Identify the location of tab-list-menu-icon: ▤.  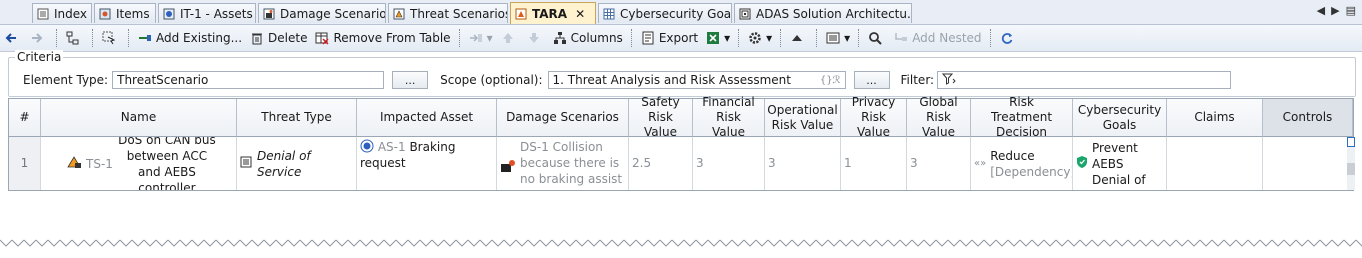
(1351, 10).